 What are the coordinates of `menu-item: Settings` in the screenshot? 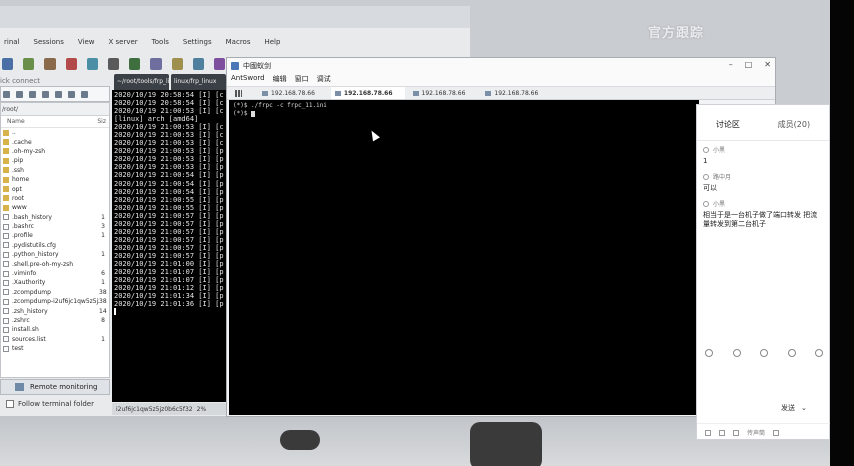 It's located at (197, 45).